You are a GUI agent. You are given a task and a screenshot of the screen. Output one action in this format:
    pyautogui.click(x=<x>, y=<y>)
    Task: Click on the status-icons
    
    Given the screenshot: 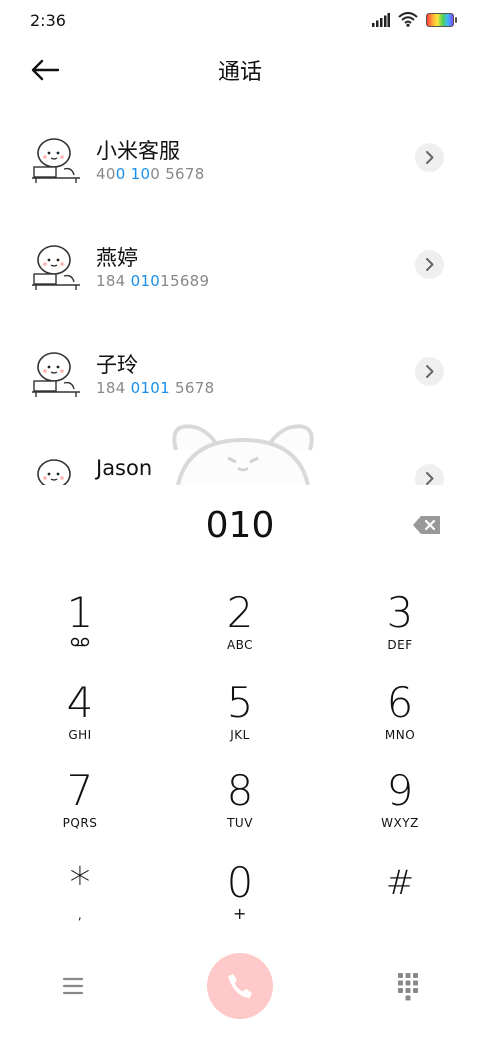 What is the action you would take?
    pyautogui.click(x=414, y=19)
    